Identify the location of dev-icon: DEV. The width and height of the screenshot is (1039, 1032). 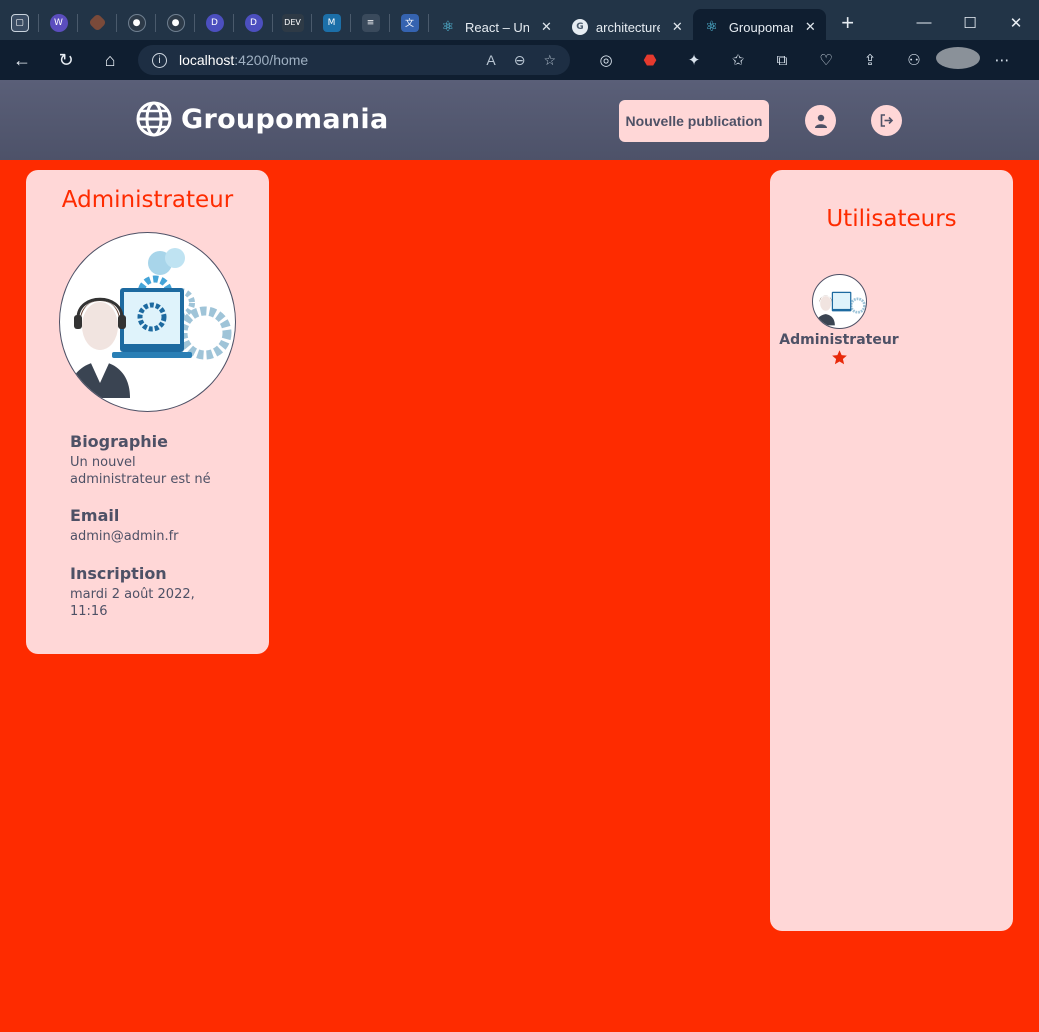
(292, 22).